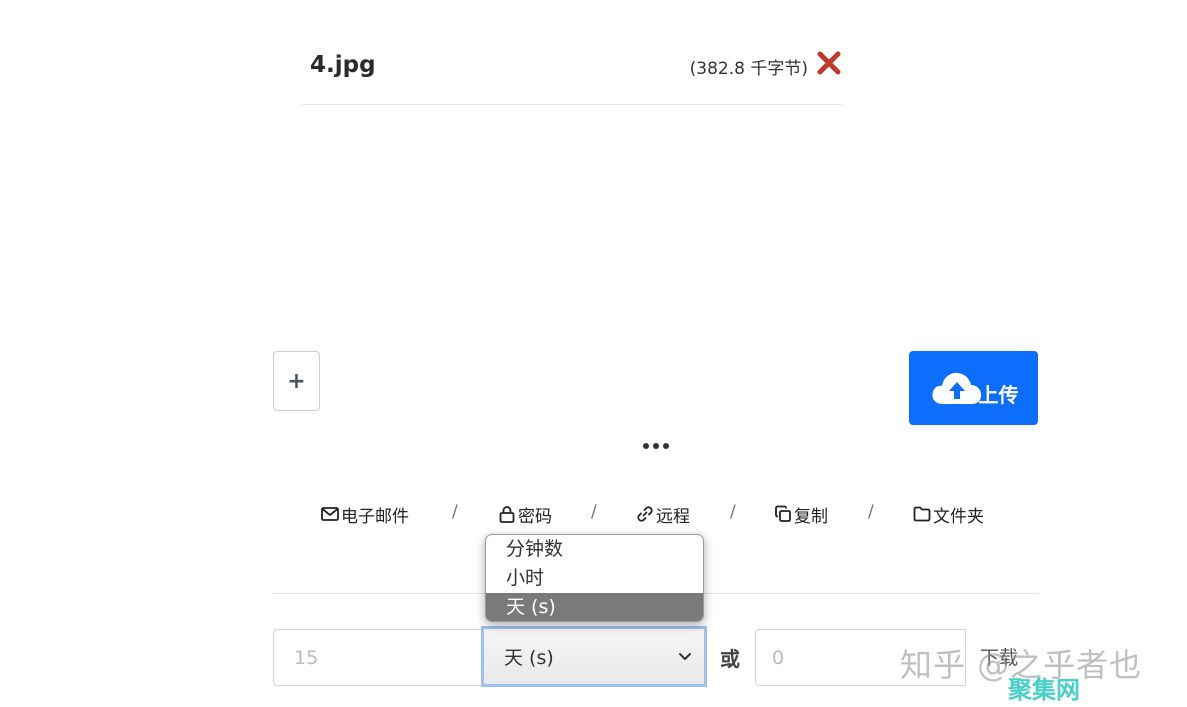 This screenshot has width=1187, height=707. Describe the element at coordinates (730, 659) in the screenshot. I see `or-label: 或` at that location.